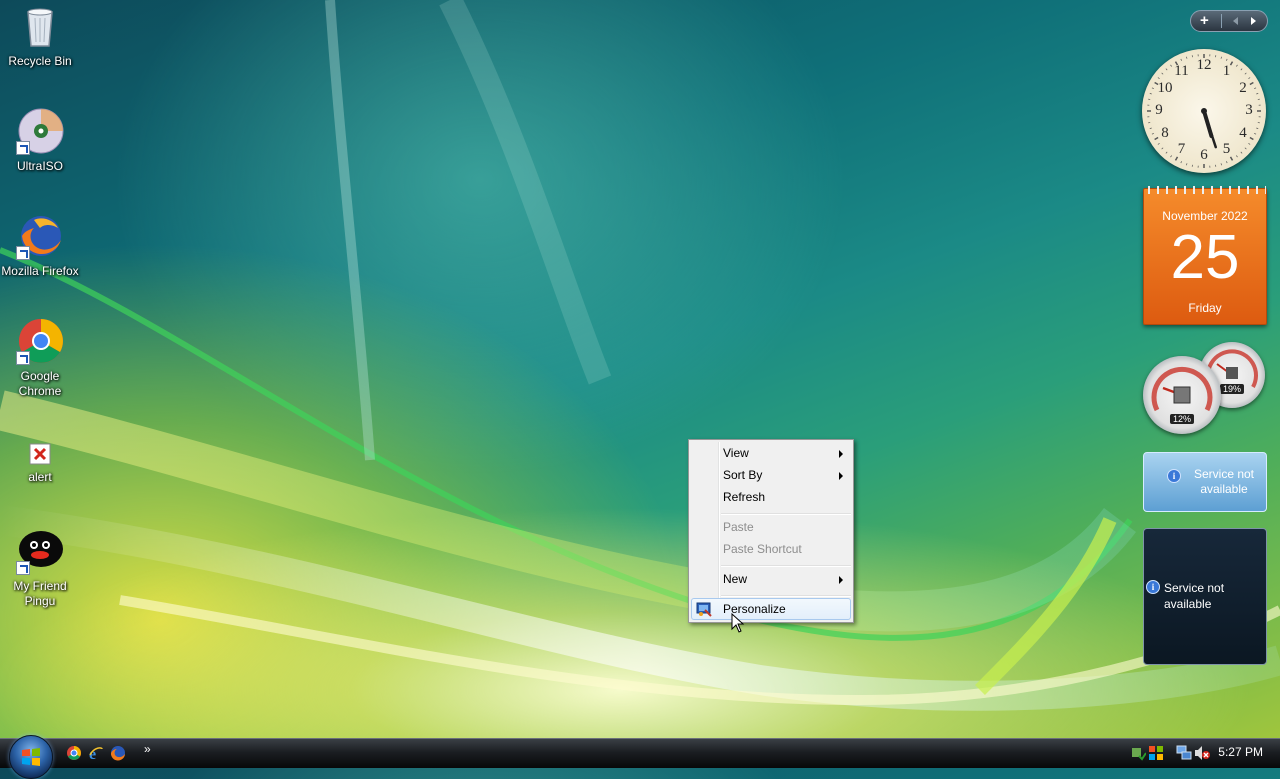 The image size is (1280, 779). What do you see at coordinates (1232, 389) in the screenshot?
I see `memory-percent: 19%` at bounding box center [1232, 389].